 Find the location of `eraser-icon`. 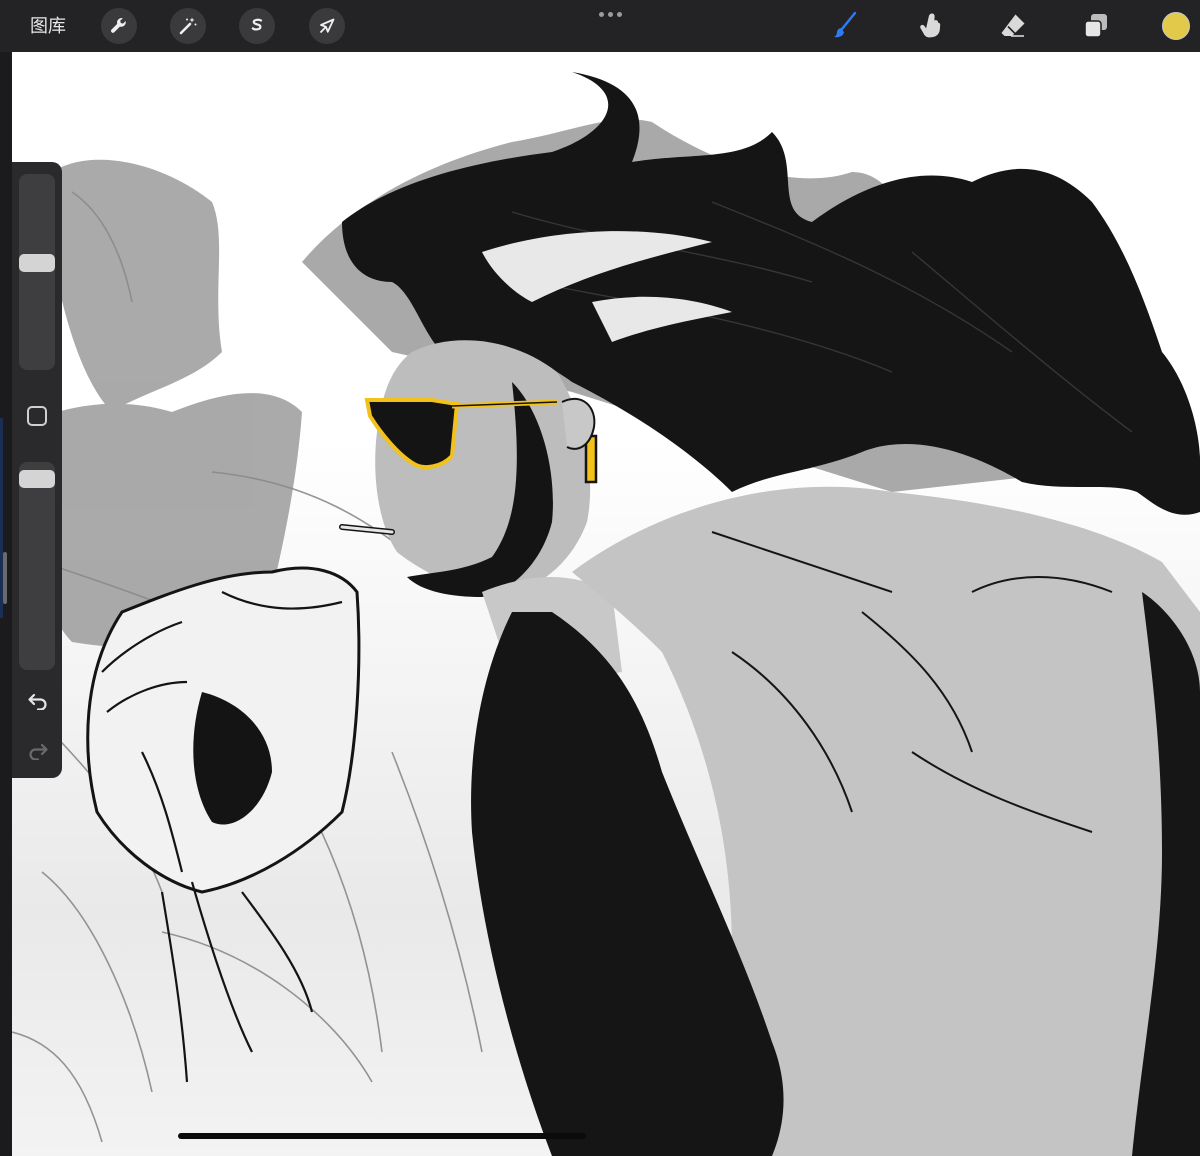

eraser-icon is located at coordinates (1013, 25).